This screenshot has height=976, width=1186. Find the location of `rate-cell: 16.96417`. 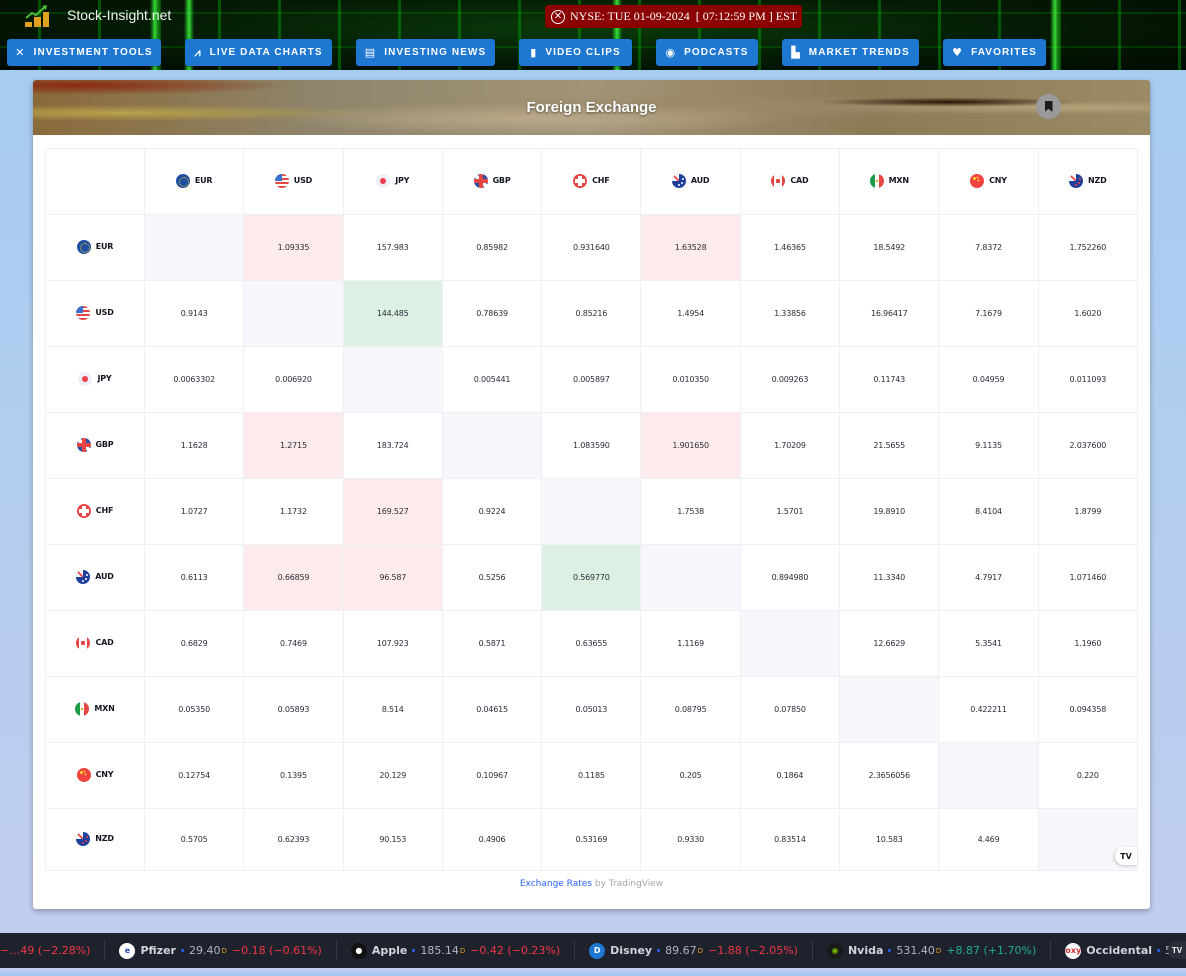

rate-cell: 16.96417 is located at coordinates (889, 313).